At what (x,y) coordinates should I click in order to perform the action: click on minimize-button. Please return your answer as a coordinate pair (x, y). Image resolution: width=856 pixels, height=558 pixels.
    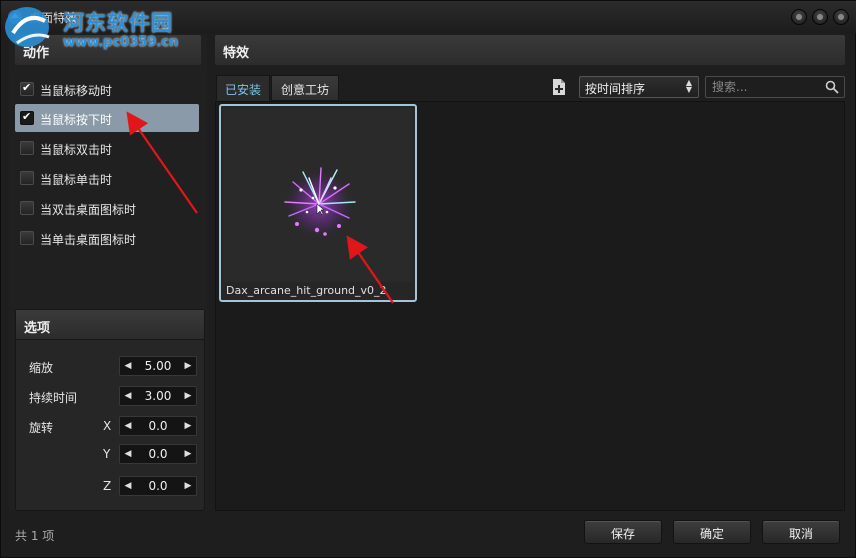
    Looking at the image, I should click on (799, 17).